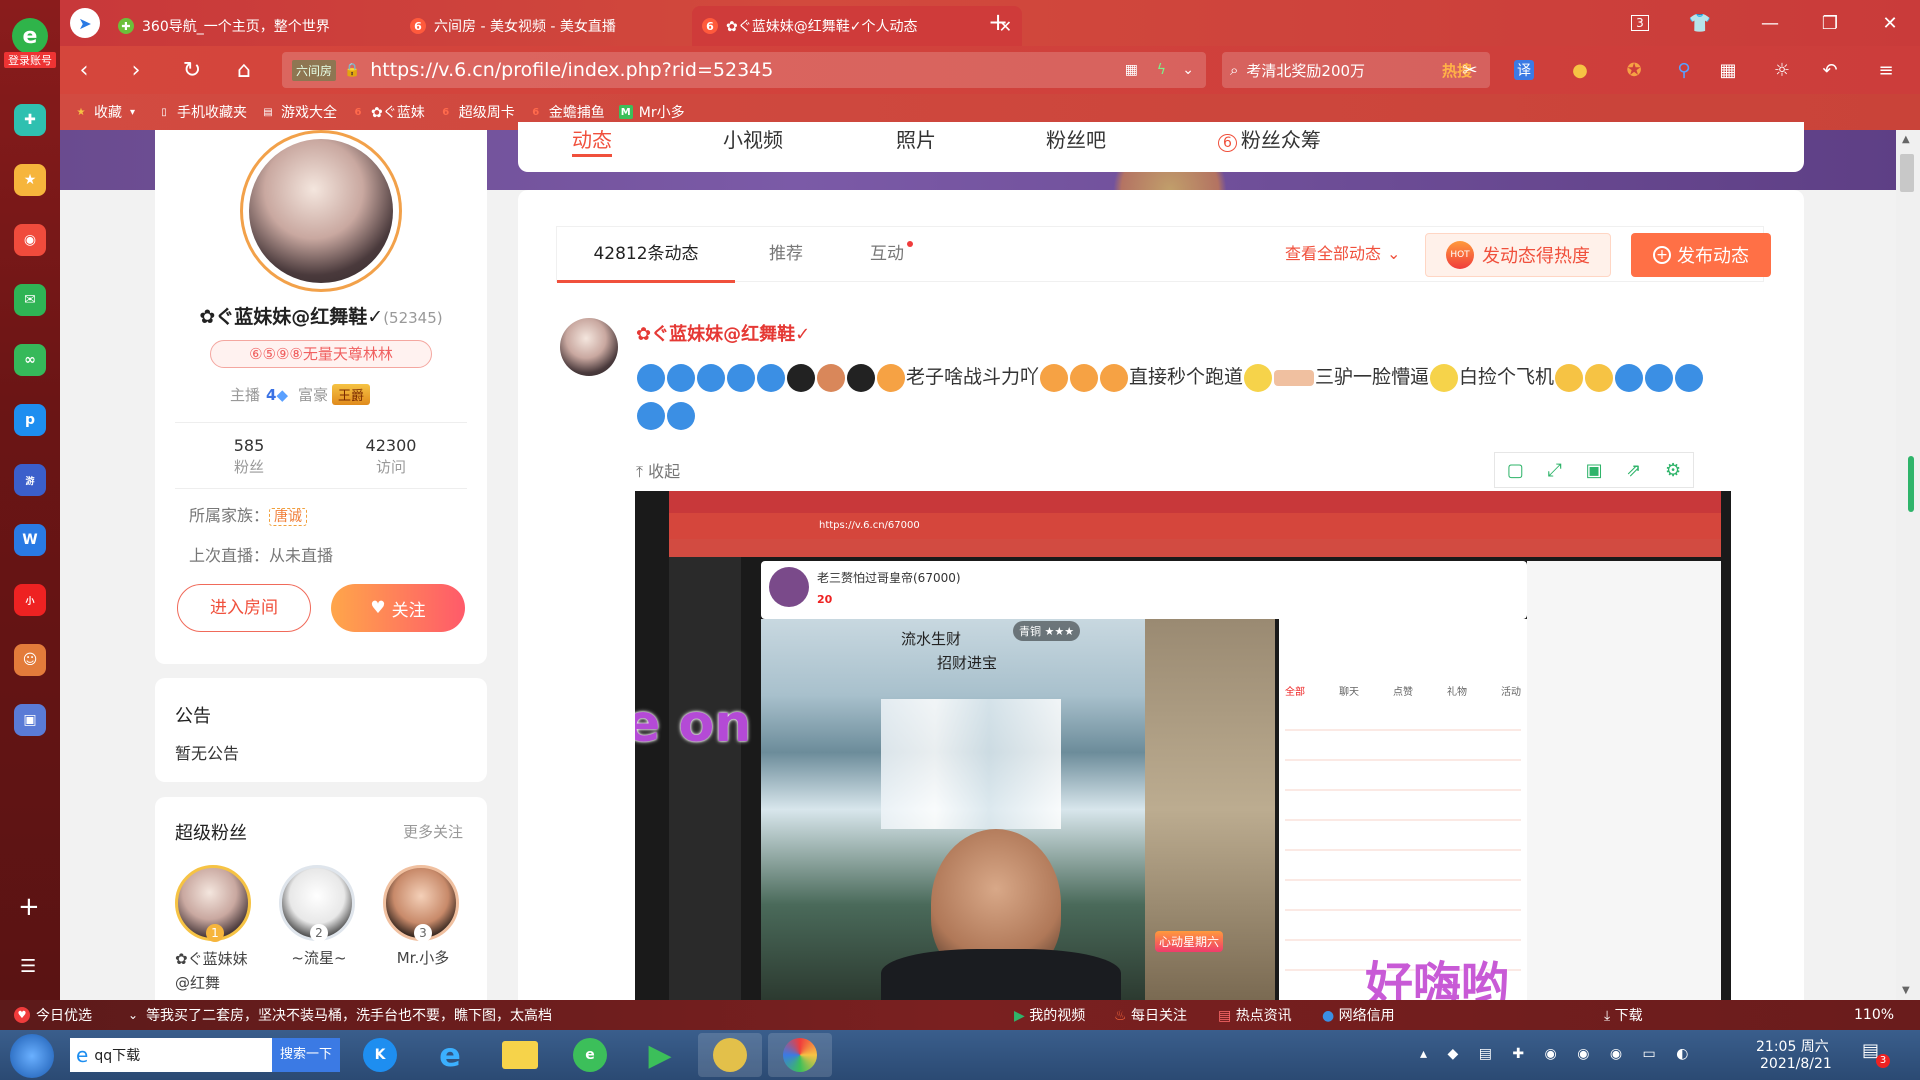  I want to click on close-window-icon: ✕, so click(1890, 23).